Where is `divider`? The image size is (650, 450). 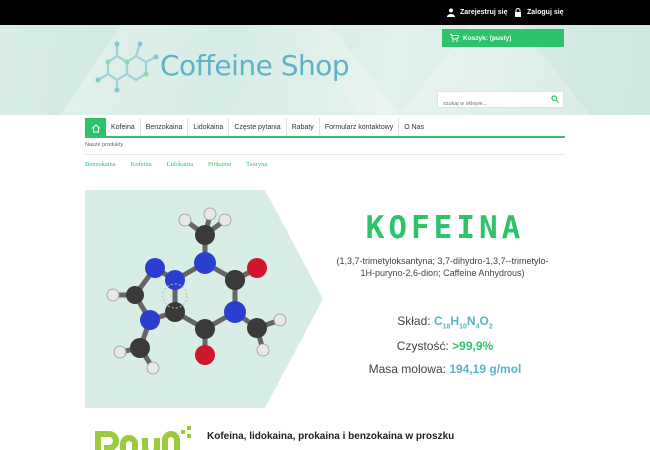 divider is located at coordinates (325, 154).